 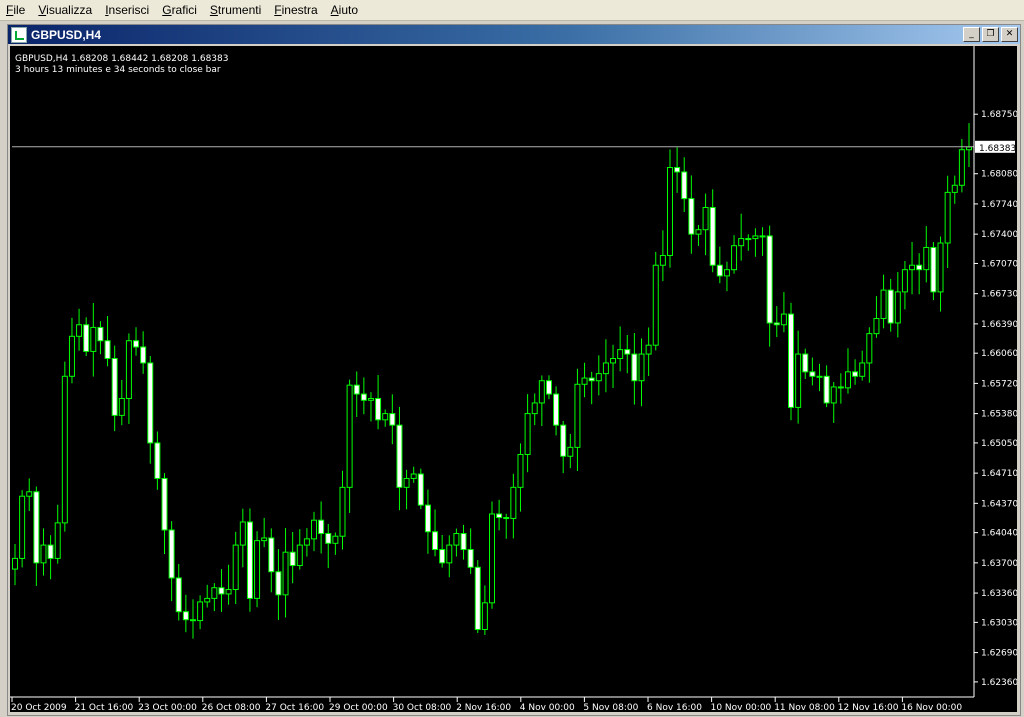 What do you see at coordinates (180, 10) in the screenshot?
I see `menu-grafici: Grafici` at bounding box center [180, 10].